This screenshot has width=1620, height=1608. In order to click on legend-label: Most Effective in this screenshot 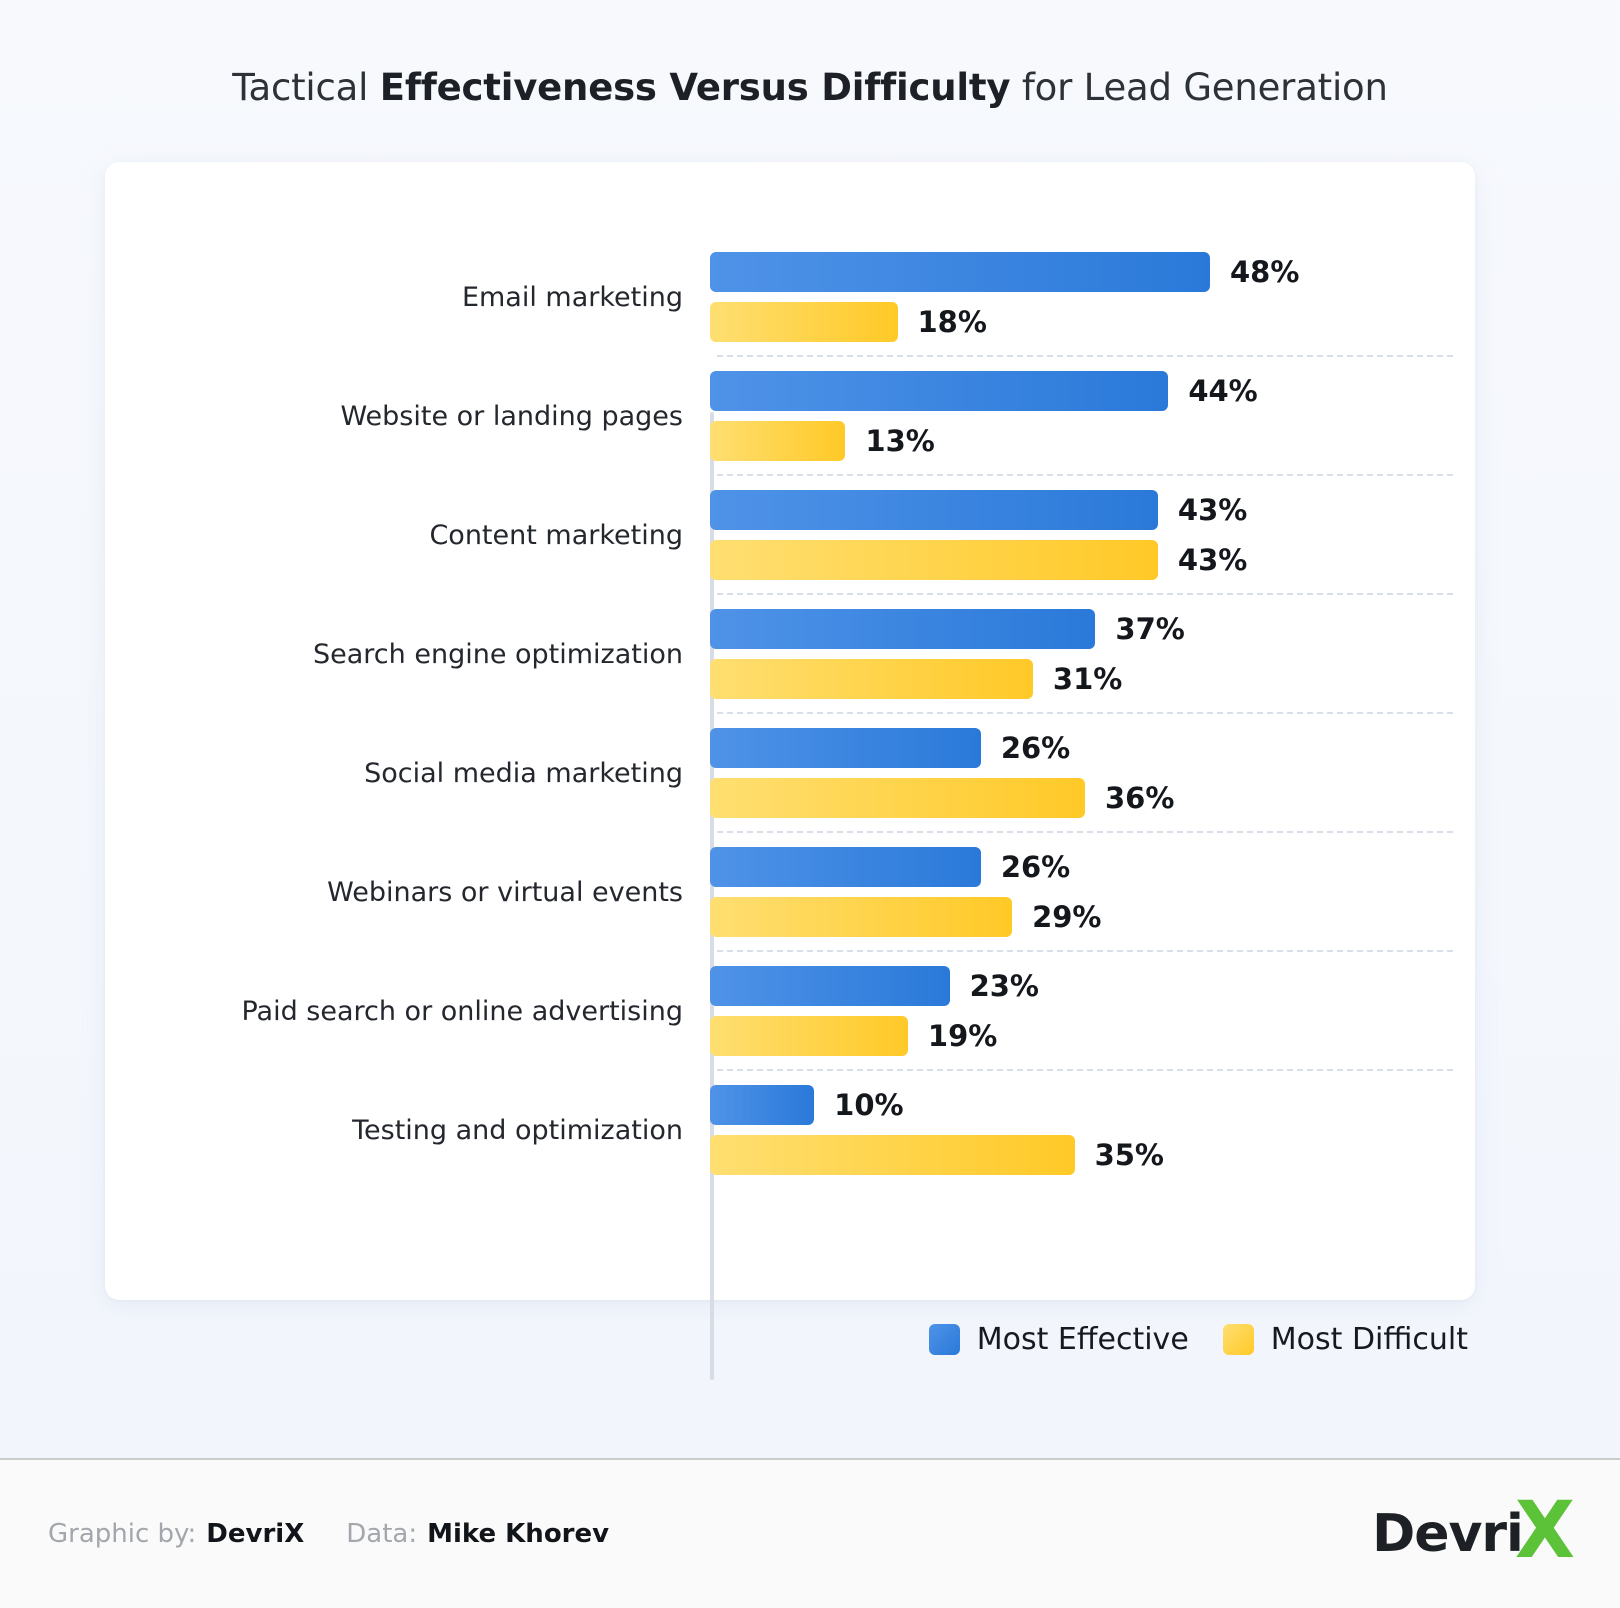, I will do `click(1082, 1339)`.